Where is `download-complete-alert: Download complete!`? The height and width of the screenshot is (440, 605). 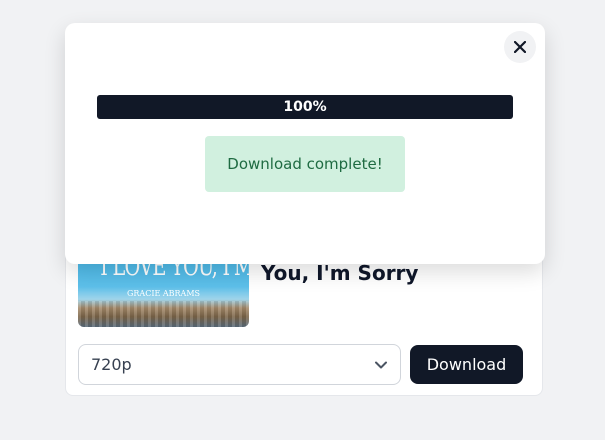
download-complete-alert: Download complete! is located at coordinates (305, 164).